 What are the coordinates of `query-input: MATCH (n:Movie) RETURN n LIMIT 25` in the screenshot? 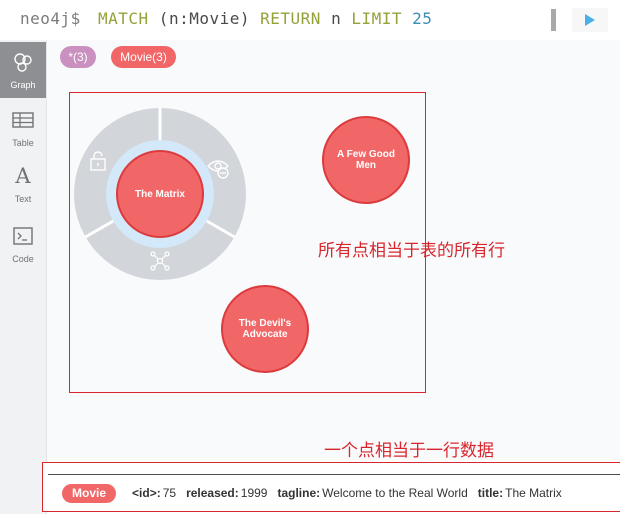 It's located at (265, 18).